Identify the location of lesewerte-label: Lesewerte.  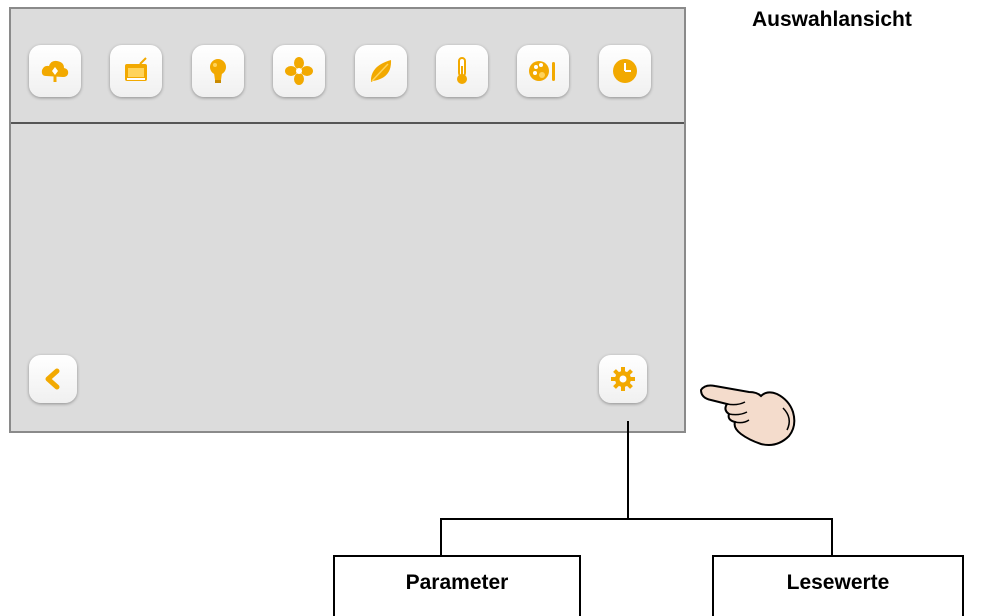
(838, 582).